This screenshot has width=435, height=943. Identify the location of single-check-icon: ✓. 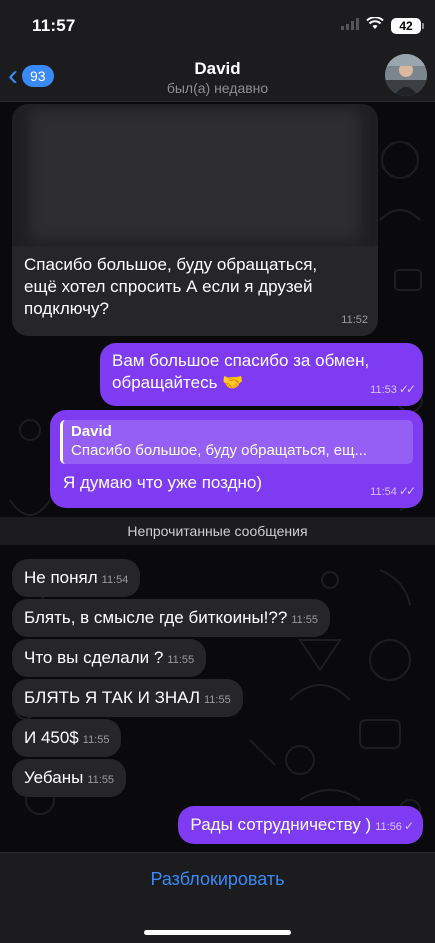
(408, 826).